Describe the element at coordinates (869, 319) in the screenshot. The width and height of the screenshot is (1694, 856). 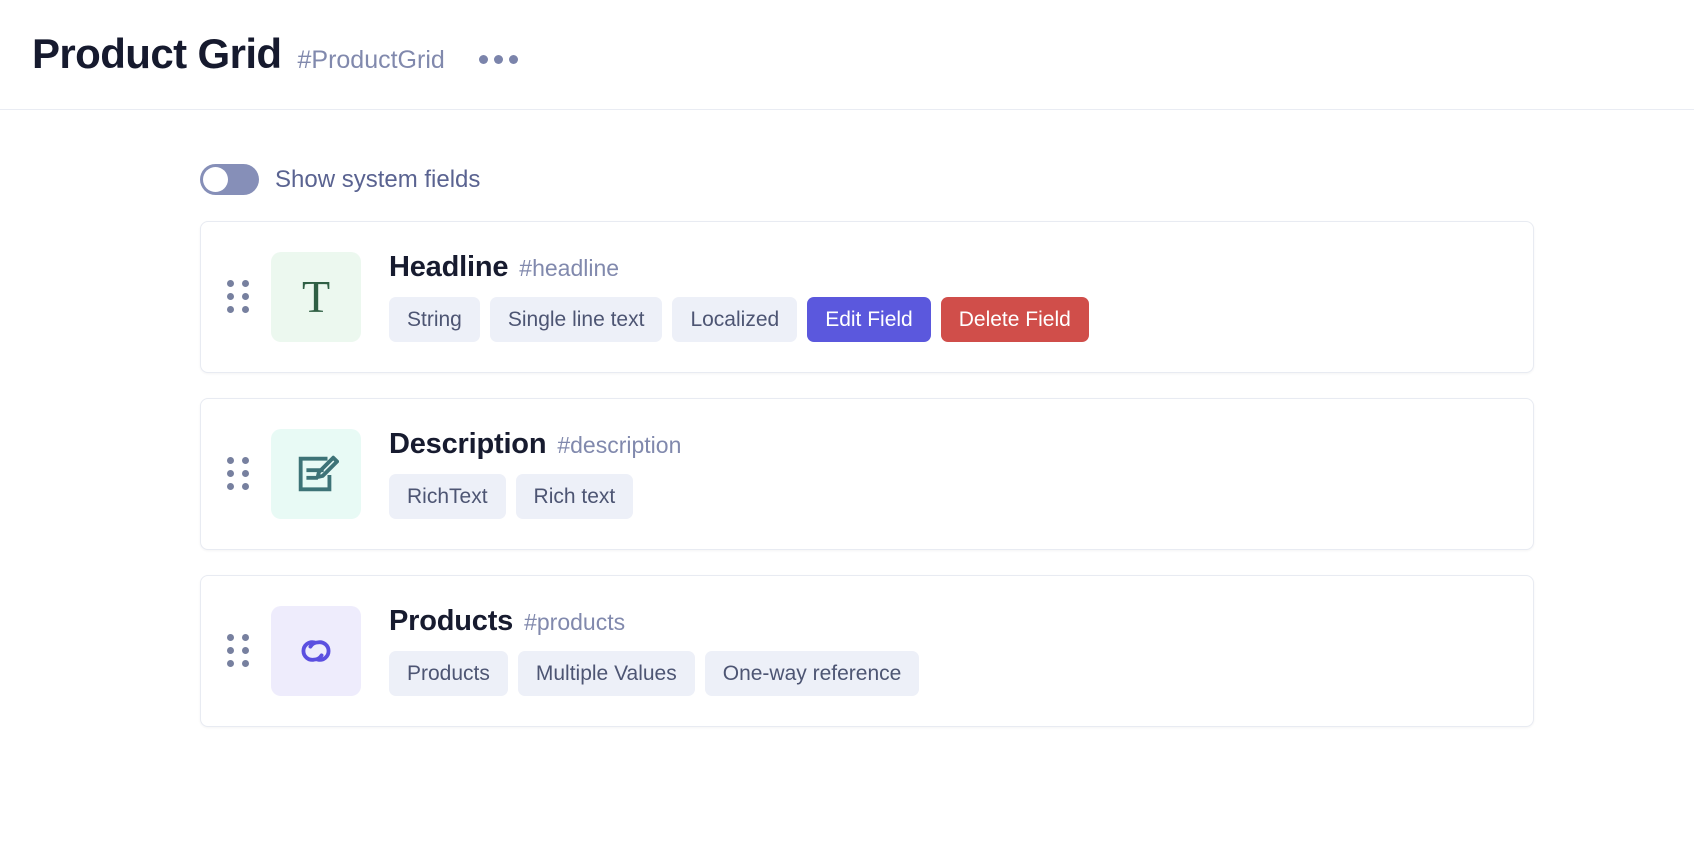
I see `edit-field-button: Edit Field` at that location.